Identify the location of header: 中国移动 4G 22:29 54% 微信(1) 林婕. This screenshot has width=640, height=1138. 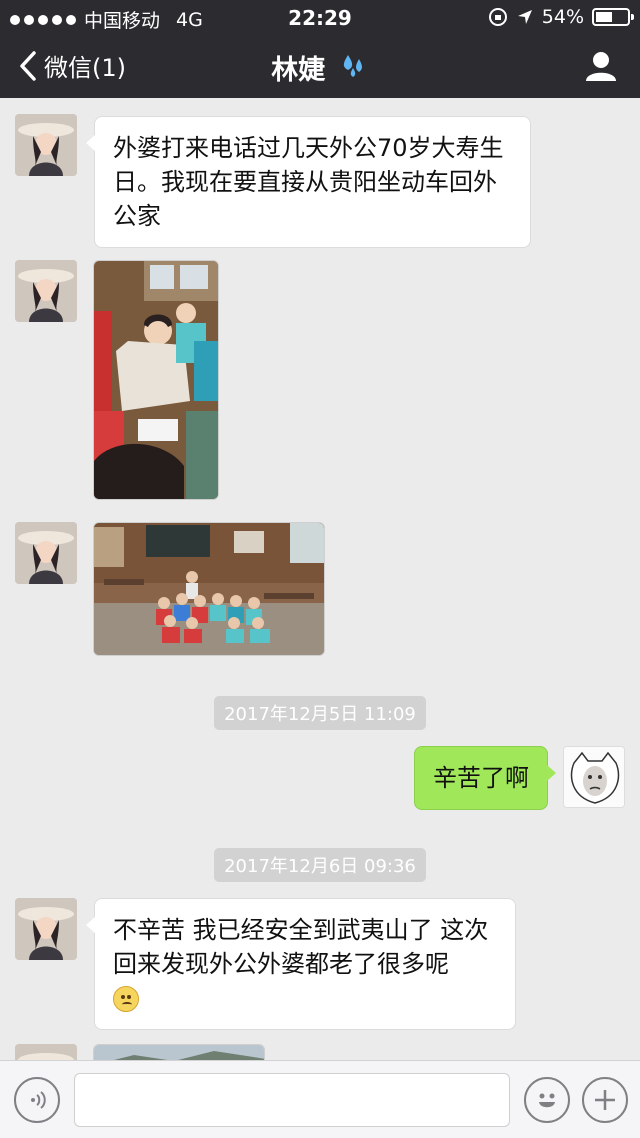
(320, 49).